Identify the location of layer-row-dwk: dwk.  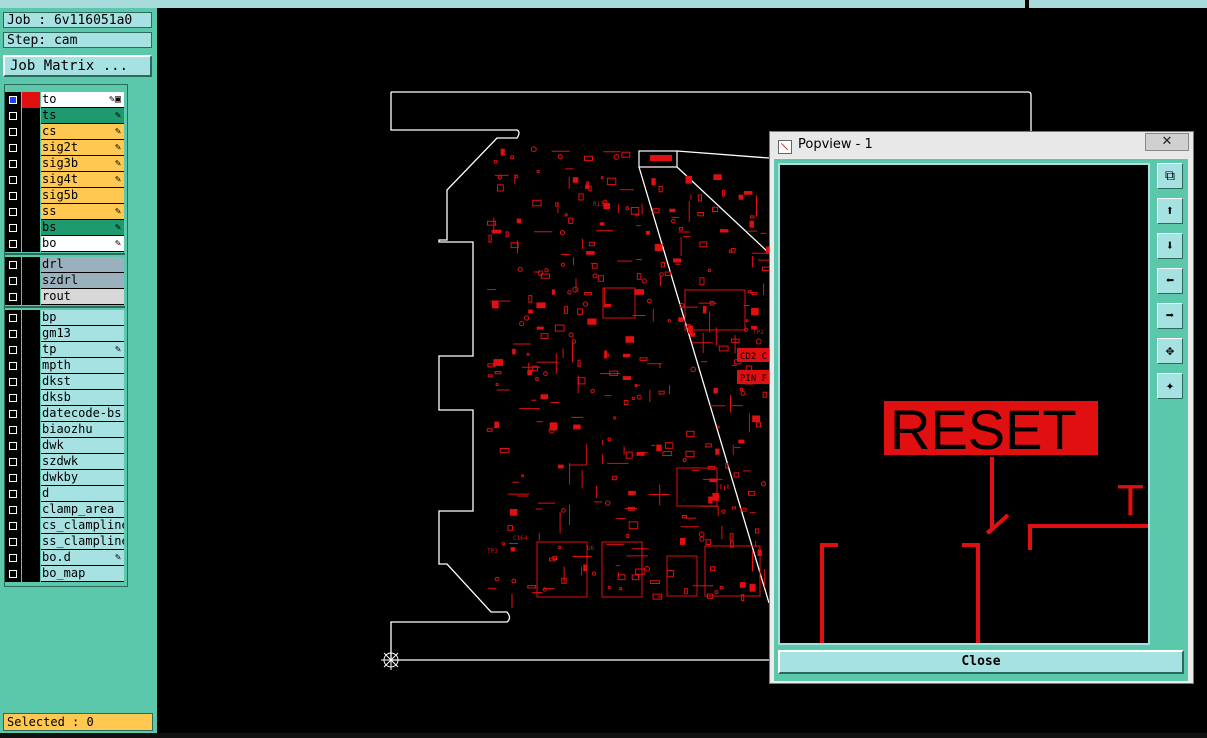
(65, 446).